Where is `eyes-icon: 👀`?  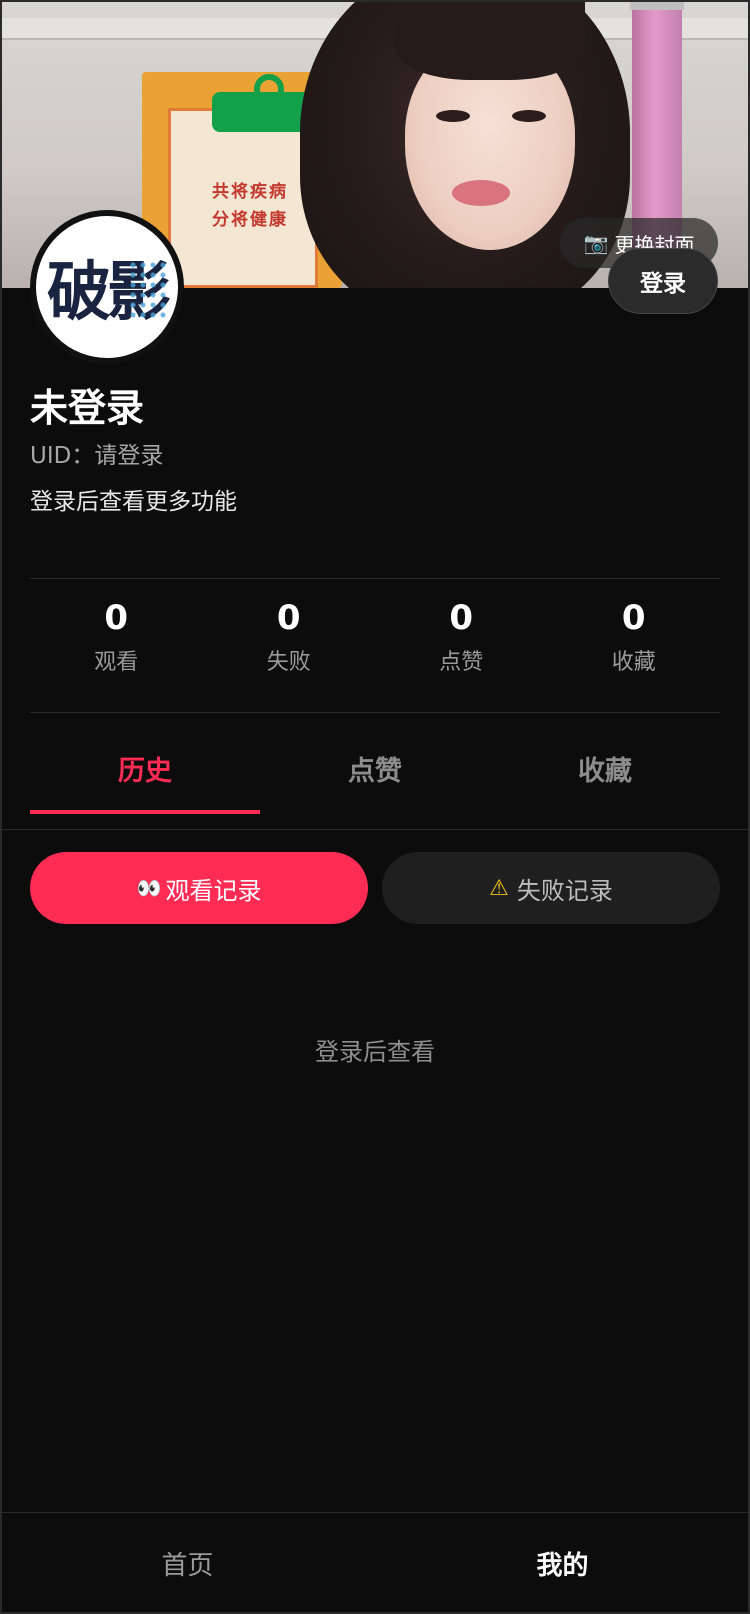 eyes-icon: 👀 is located at coordinates (149, 888).